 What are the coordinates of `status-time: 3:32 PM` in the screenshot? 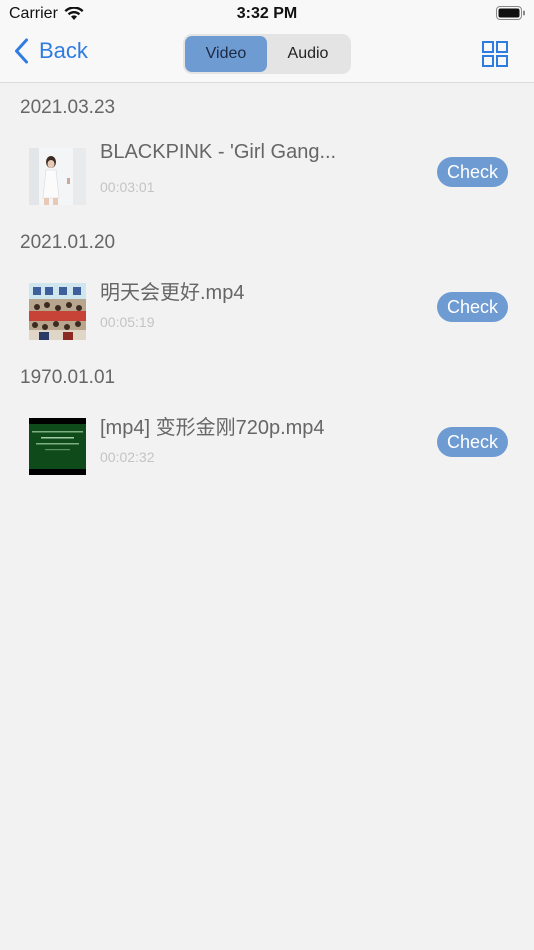 It's located at (267, 13).